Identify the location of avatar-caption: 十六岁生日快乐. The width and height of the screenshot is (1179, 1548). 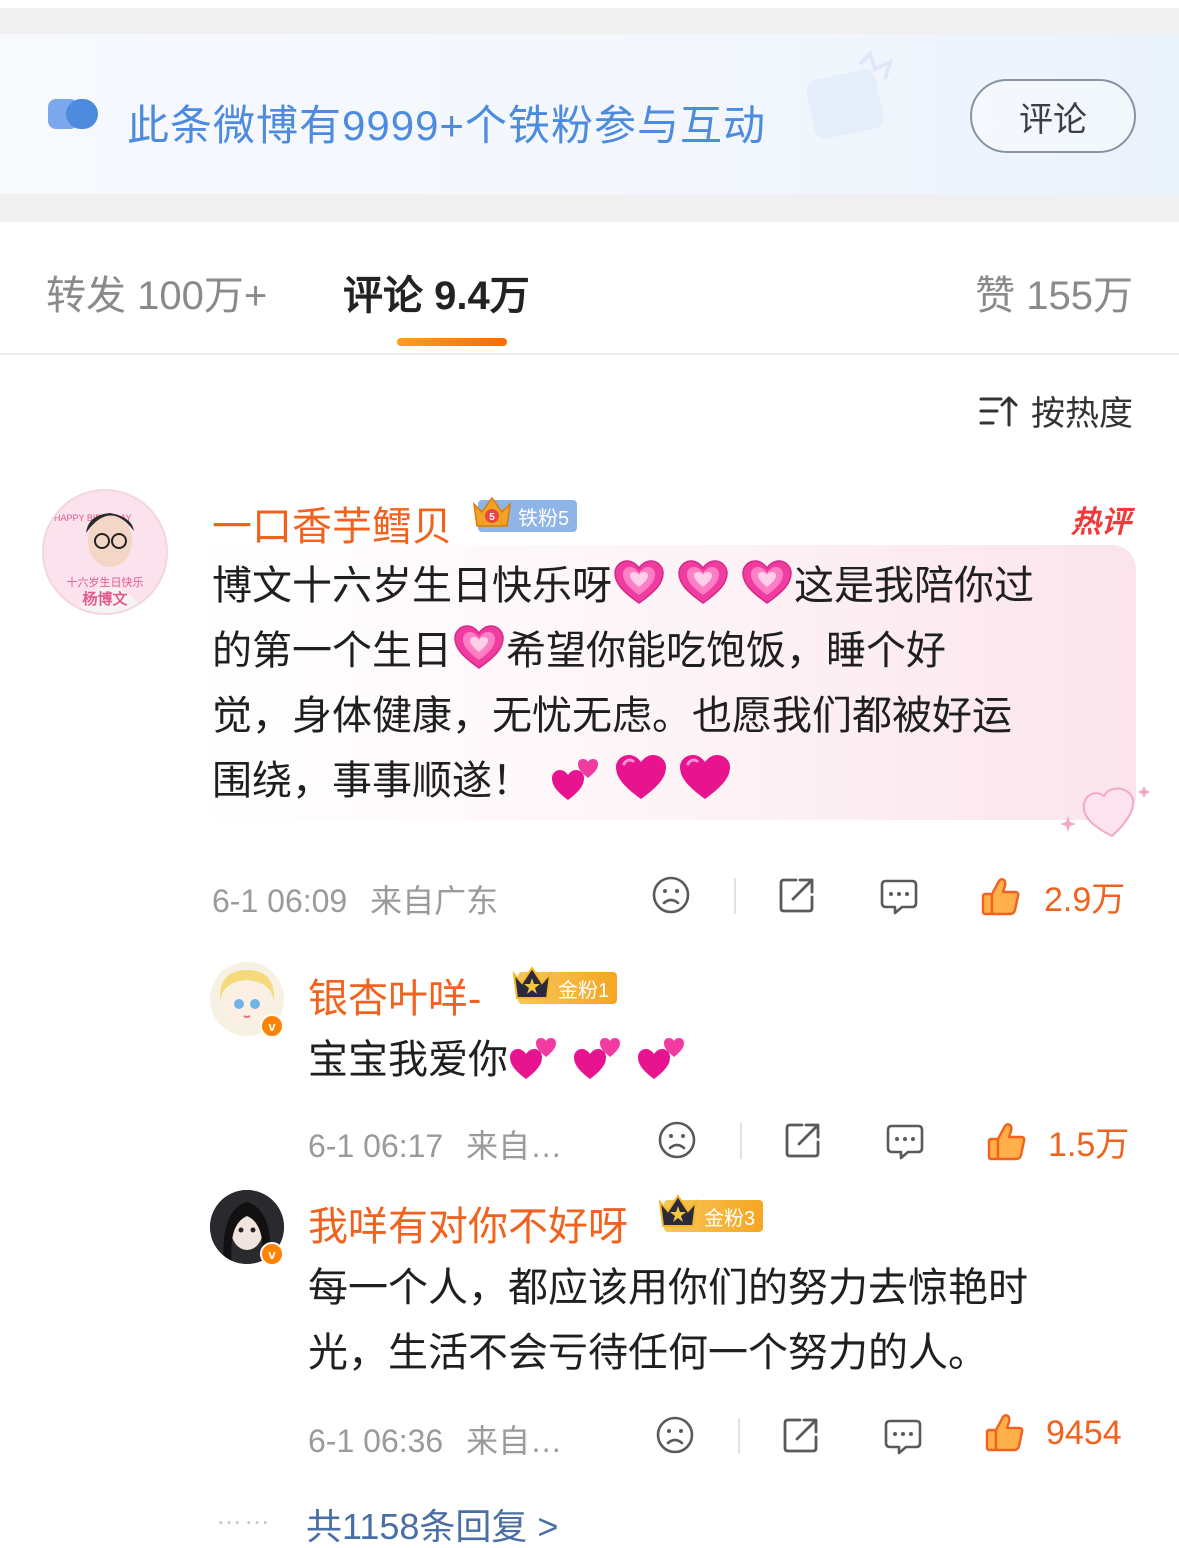
(105, 582).